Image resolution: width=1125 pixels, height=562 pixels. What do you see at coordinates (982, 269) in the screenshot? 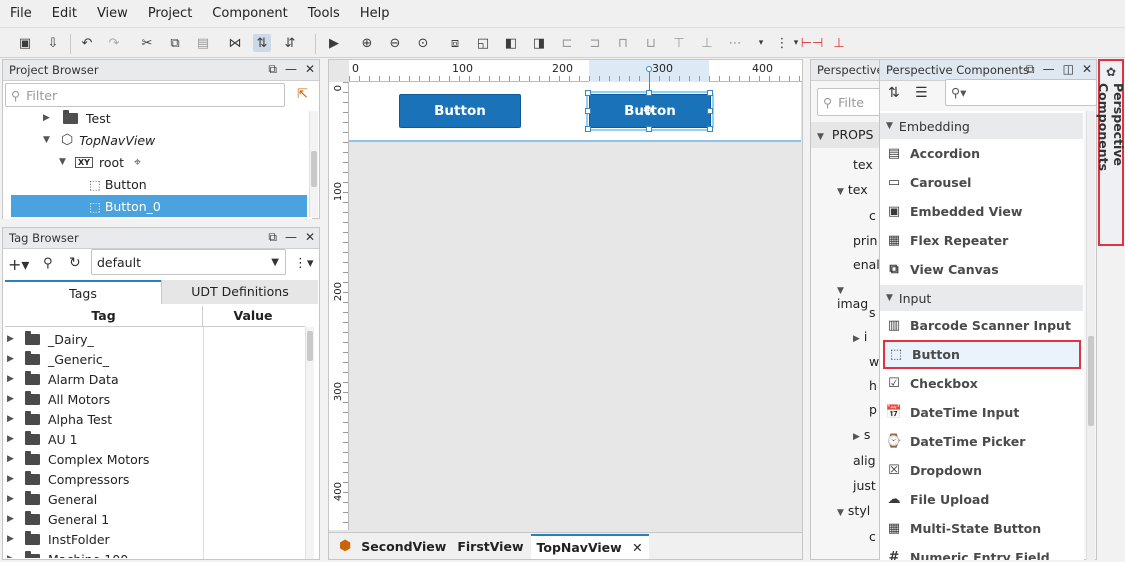
I see `component-item-view-canvas: ⧉ View Canvas` at bounding box center [982, 269].